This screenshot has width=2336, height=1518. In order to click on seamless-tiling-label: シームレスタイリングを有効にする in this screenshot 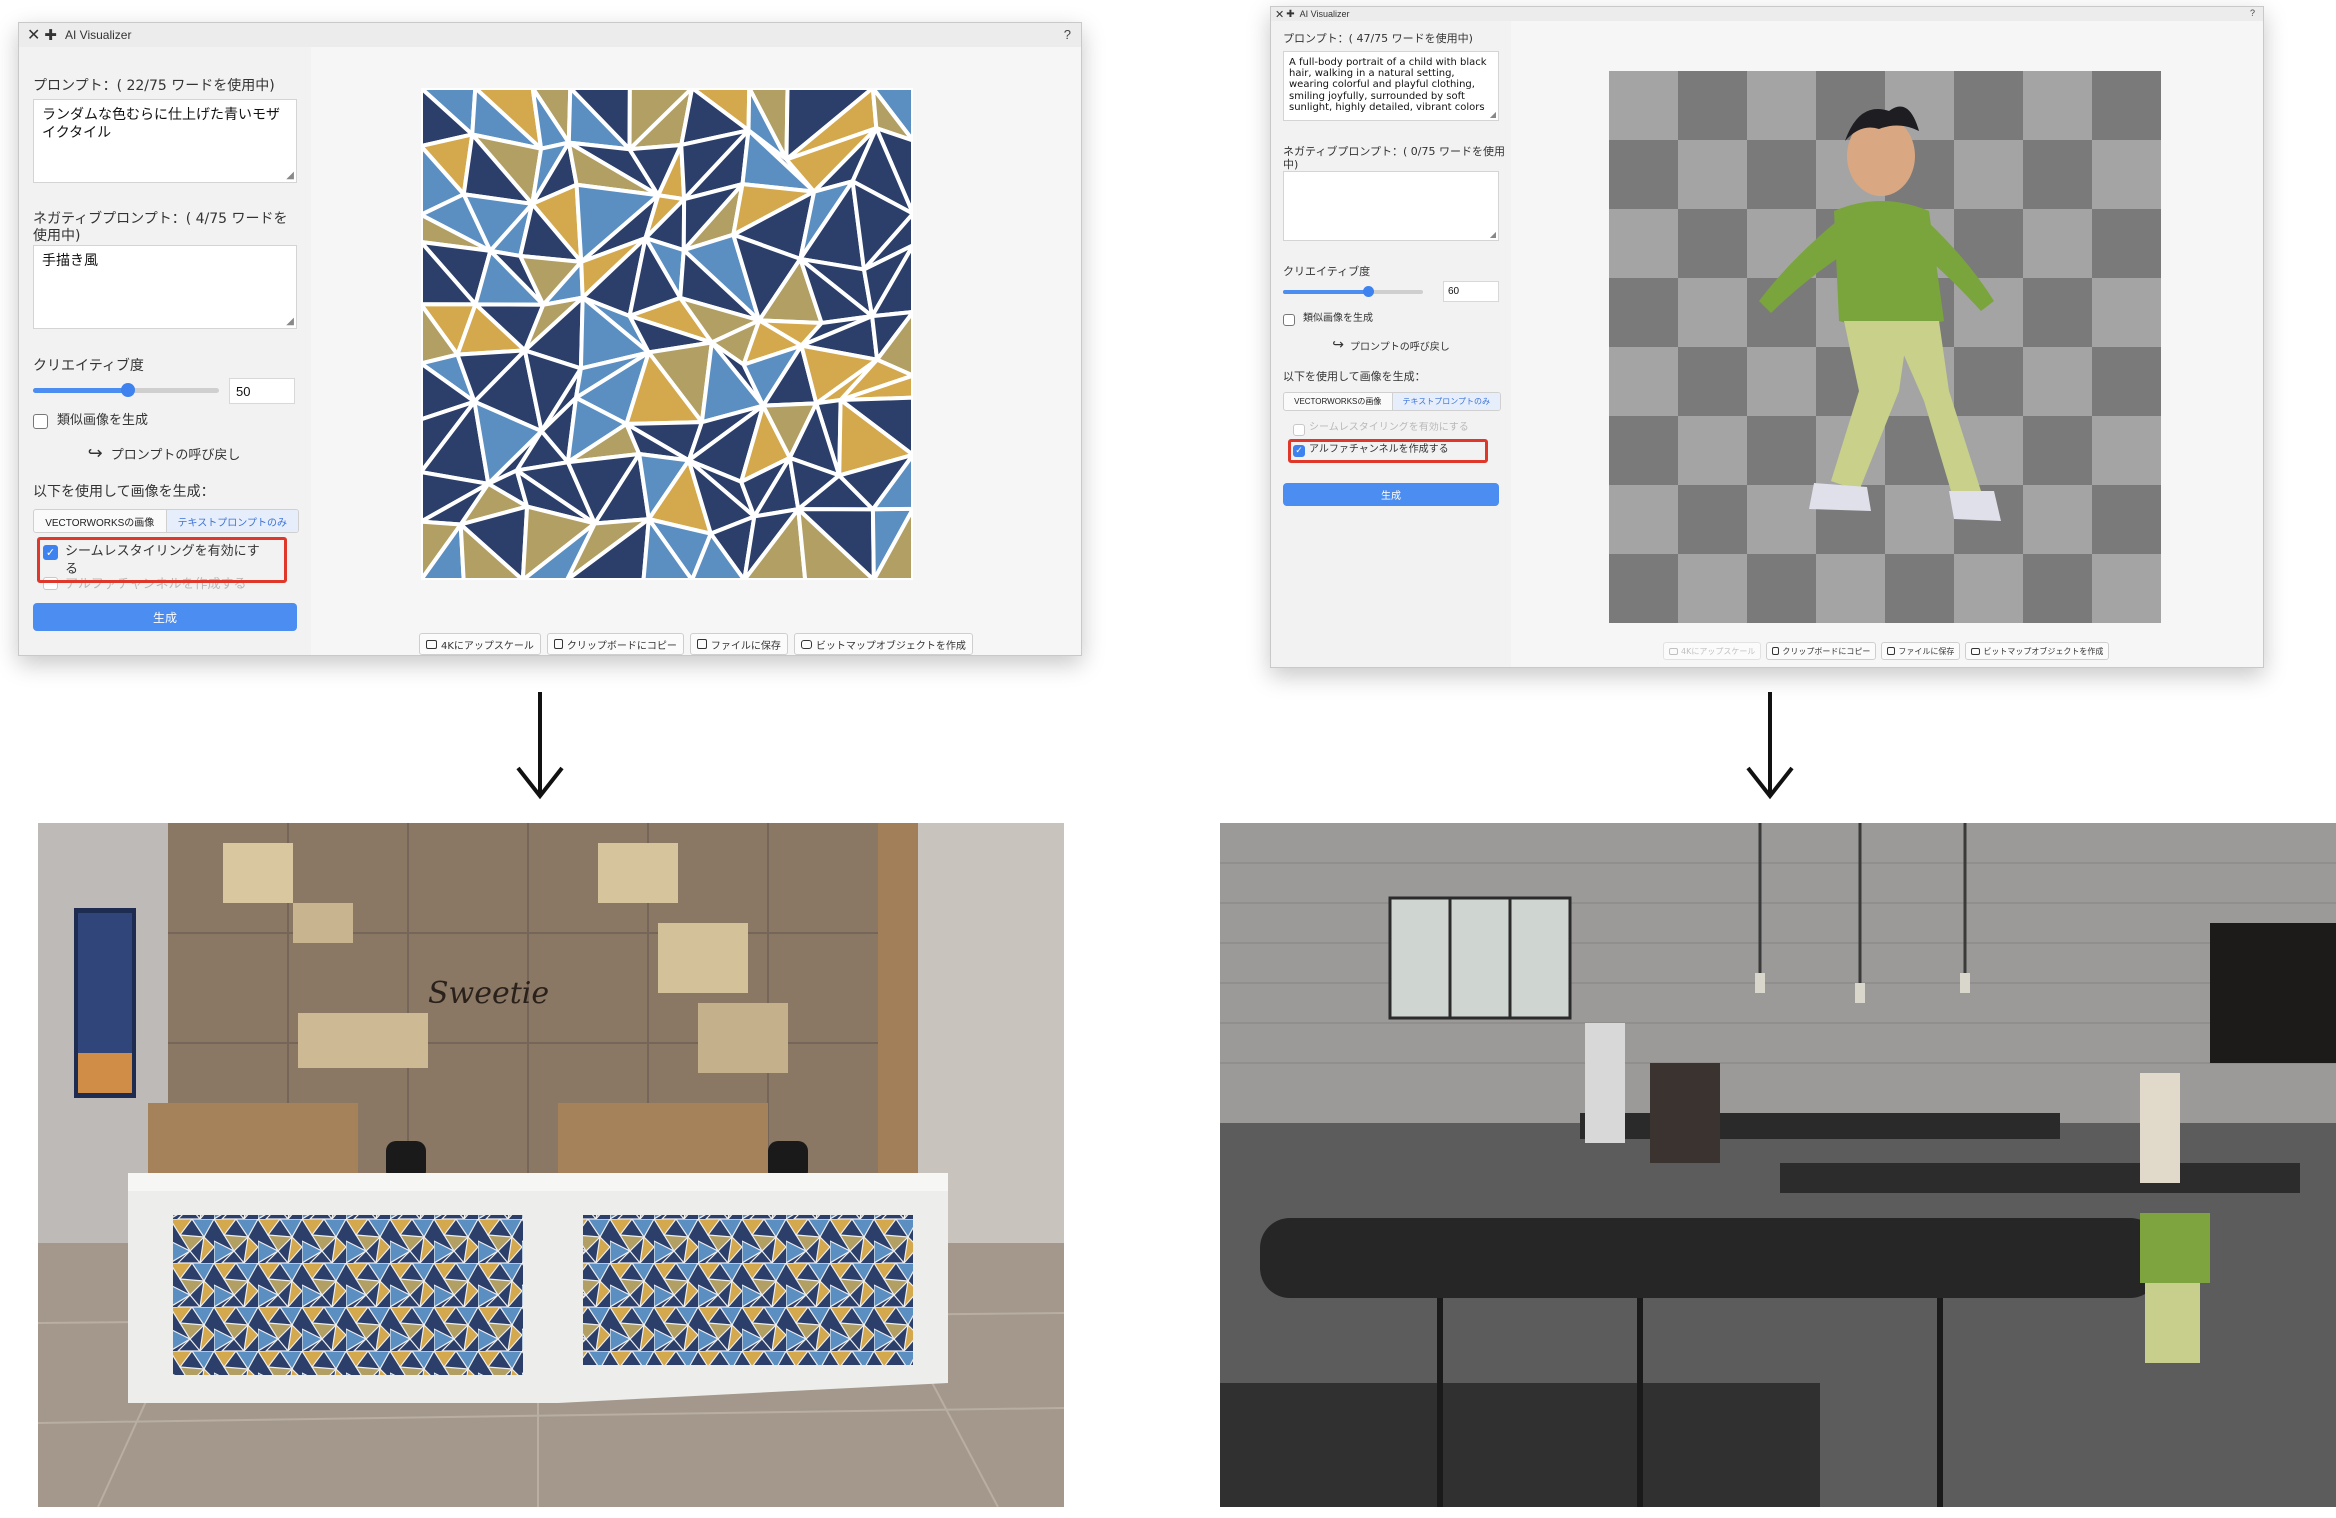, I will do `click(1389, 427)`.